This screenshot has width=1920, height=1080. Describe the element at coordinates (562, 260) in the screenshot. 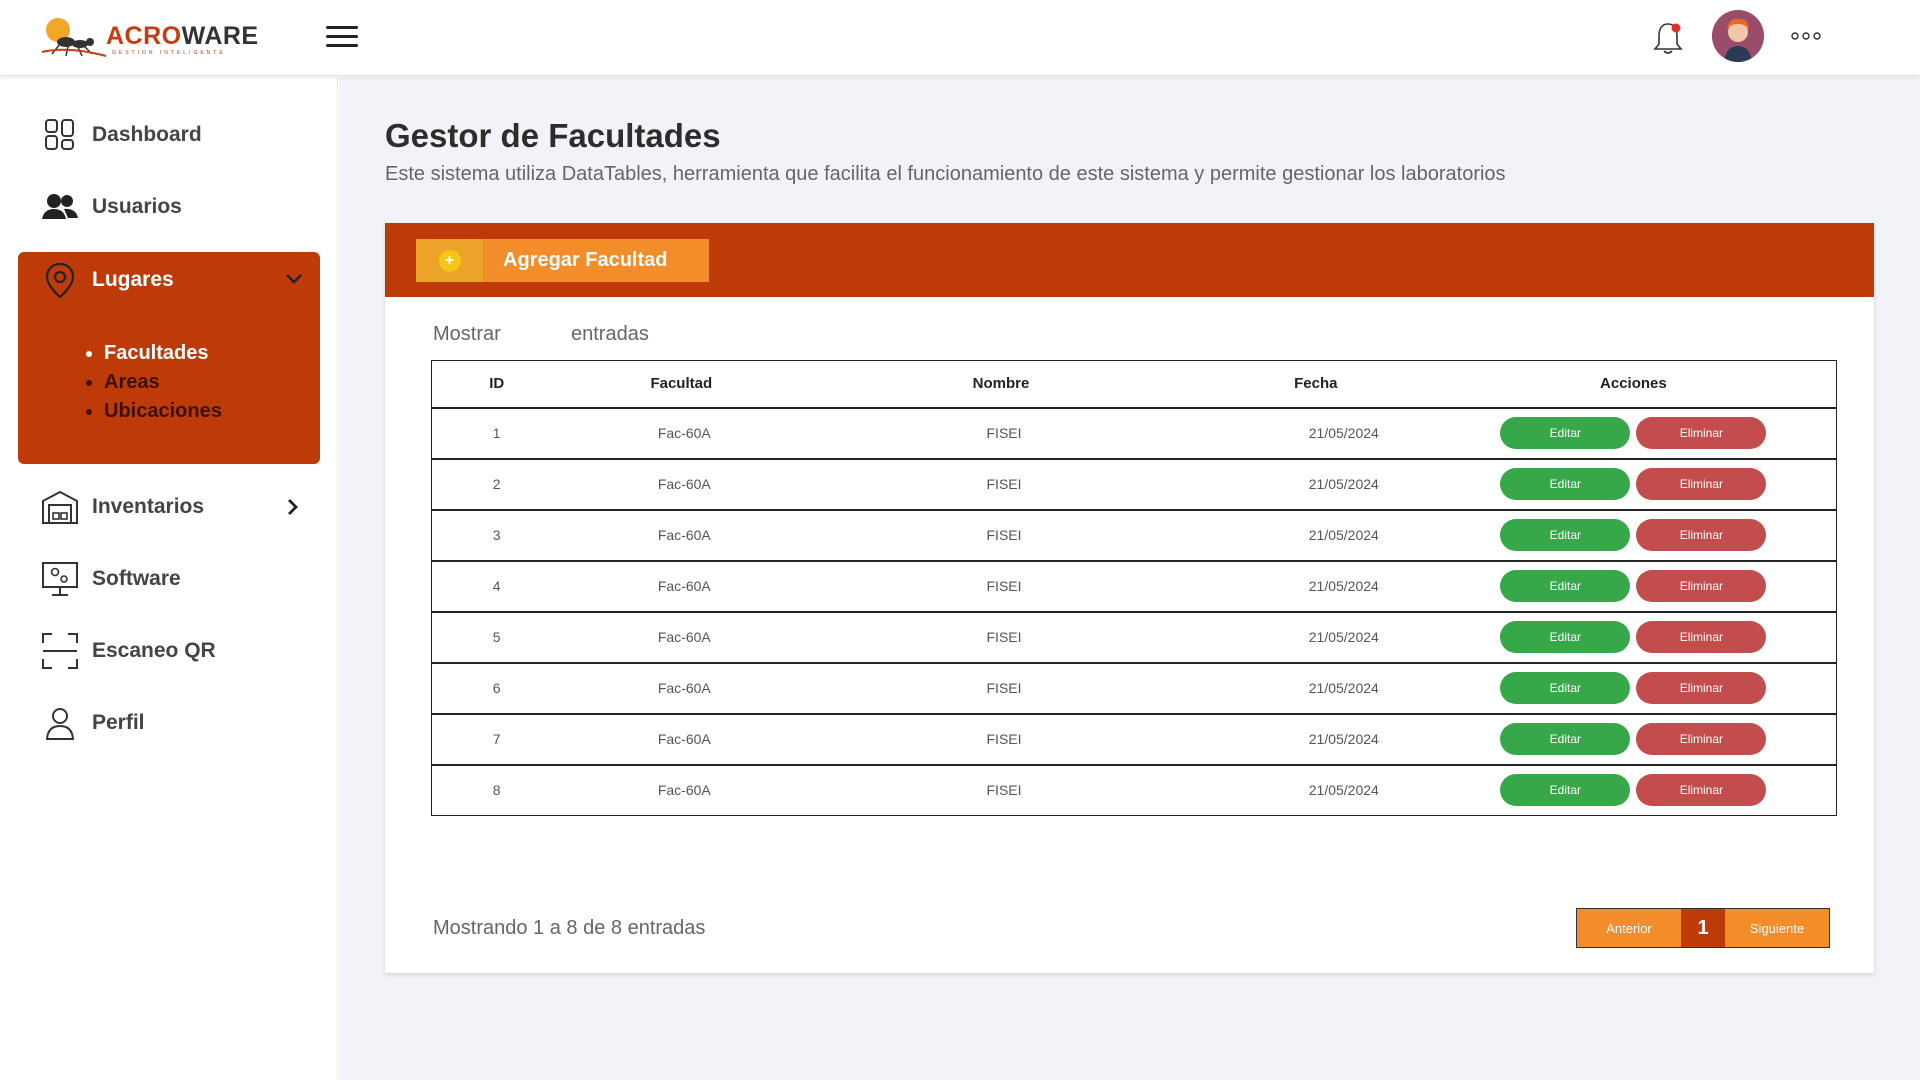

I see `add-facultad-button: + Agregar Facultad` at that location.